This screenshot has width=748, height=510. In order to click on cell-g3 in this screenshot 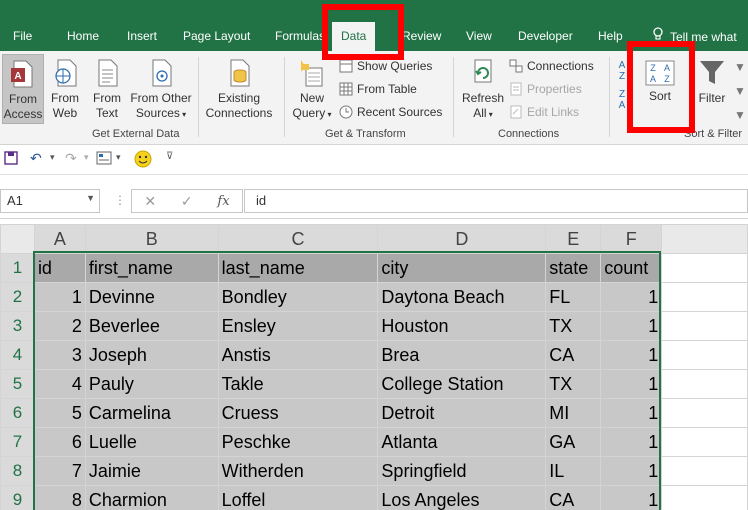, I will do `click(704, 326)`.